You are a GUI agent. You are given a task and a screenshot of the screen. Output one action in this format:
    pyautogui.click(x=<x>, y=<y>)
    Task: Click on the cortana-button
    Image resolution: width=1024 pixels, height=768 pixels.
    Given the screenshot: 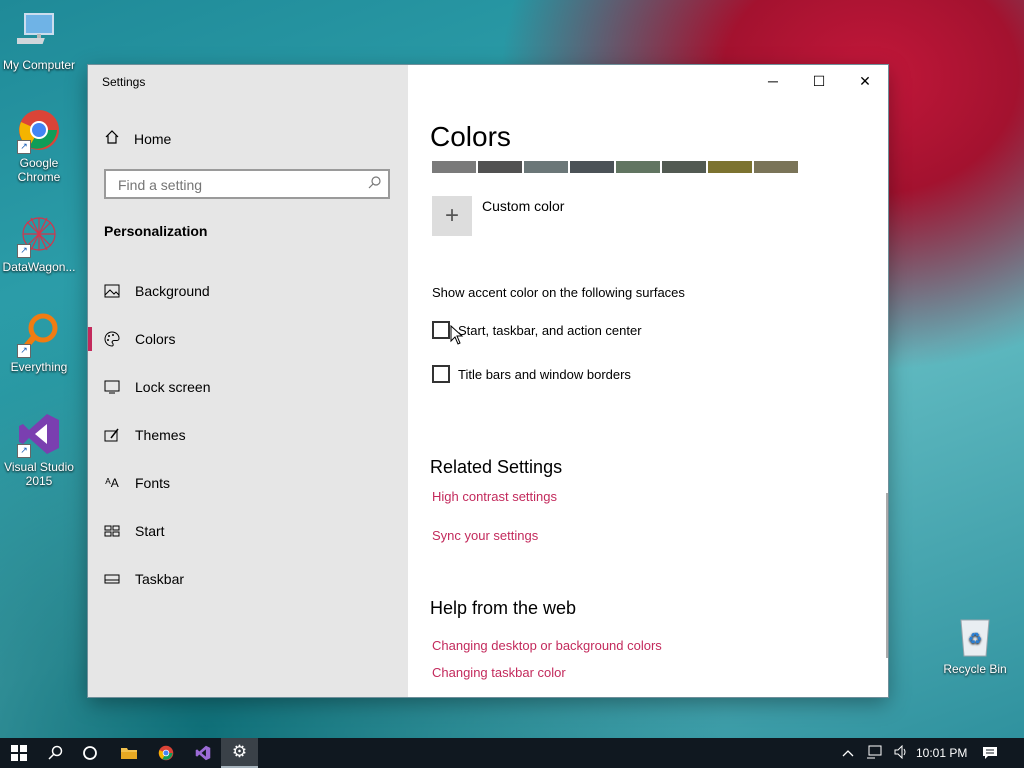 What is the action you would take?
    pyautogui.click(x=89, y=753)
    